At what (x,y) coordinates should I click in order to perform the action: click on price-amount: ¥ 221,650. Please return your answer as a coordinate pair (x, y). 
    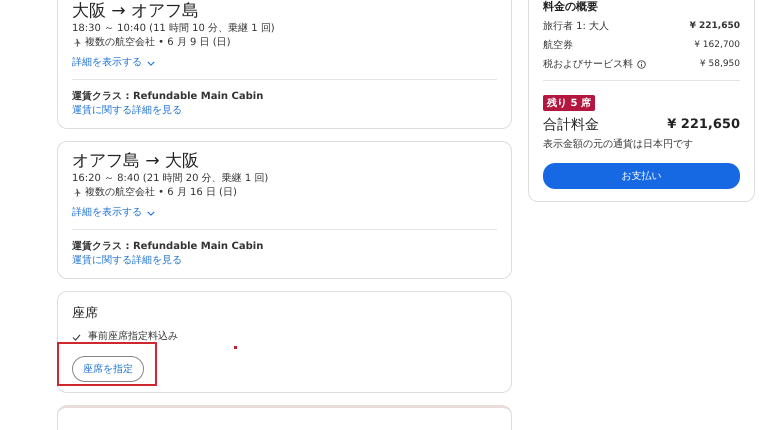
    Looking at the image, I should click on (715, 26).